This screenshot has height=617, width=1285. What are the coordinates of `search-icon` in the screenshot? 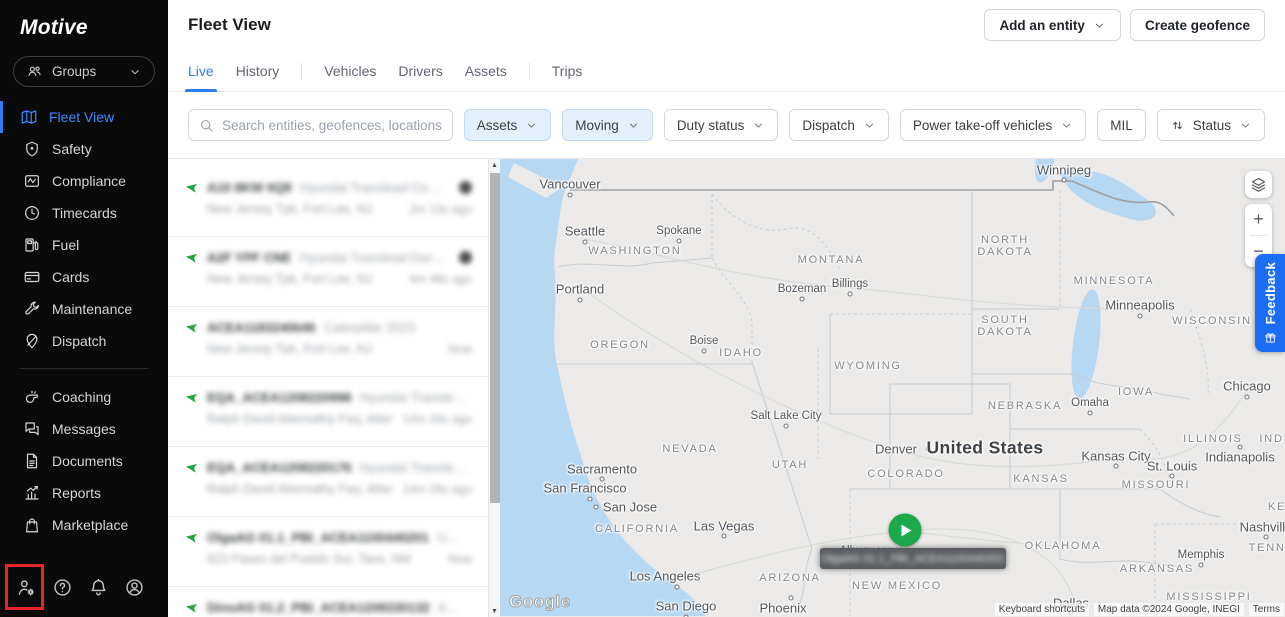 It's located at (206, 125).